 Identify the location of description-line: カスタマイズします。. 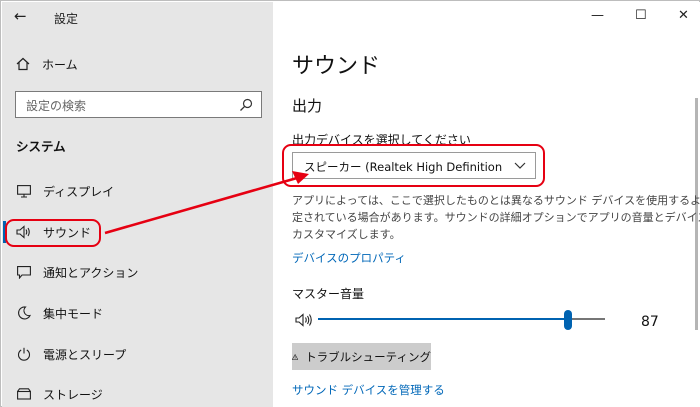
(346, 234).